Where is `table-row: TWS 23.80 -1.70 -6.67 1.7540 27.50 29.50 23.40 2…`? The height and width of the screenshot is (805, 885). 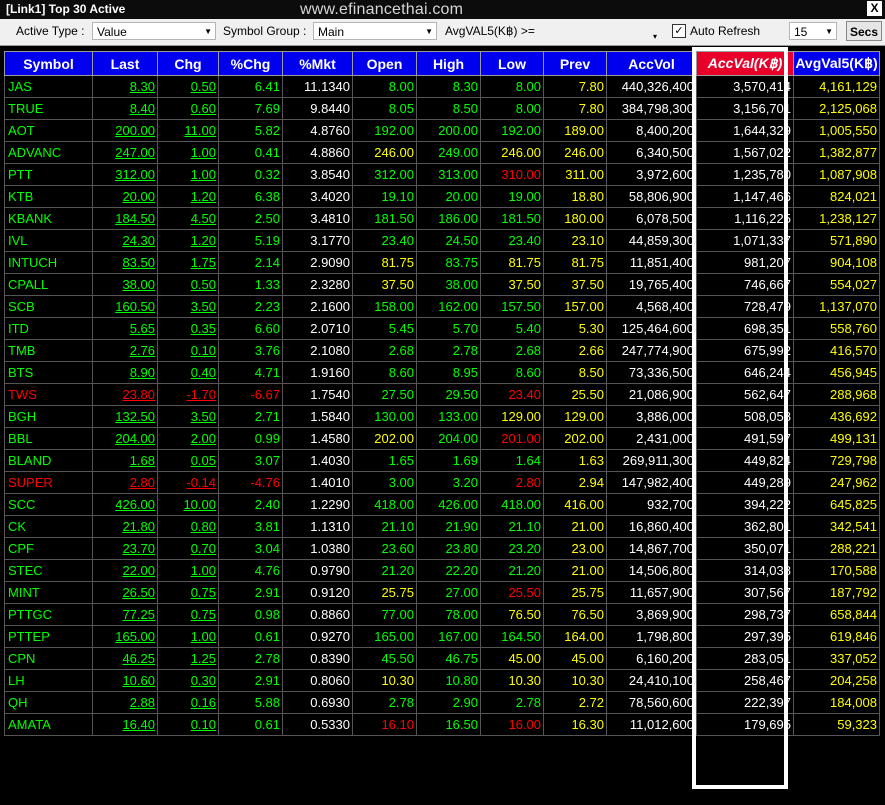 table-row: TWS 23.80 -1.70 -6.67 1.7540 27.50 29.50 23.40 2… is located at coordinates (442, 394).